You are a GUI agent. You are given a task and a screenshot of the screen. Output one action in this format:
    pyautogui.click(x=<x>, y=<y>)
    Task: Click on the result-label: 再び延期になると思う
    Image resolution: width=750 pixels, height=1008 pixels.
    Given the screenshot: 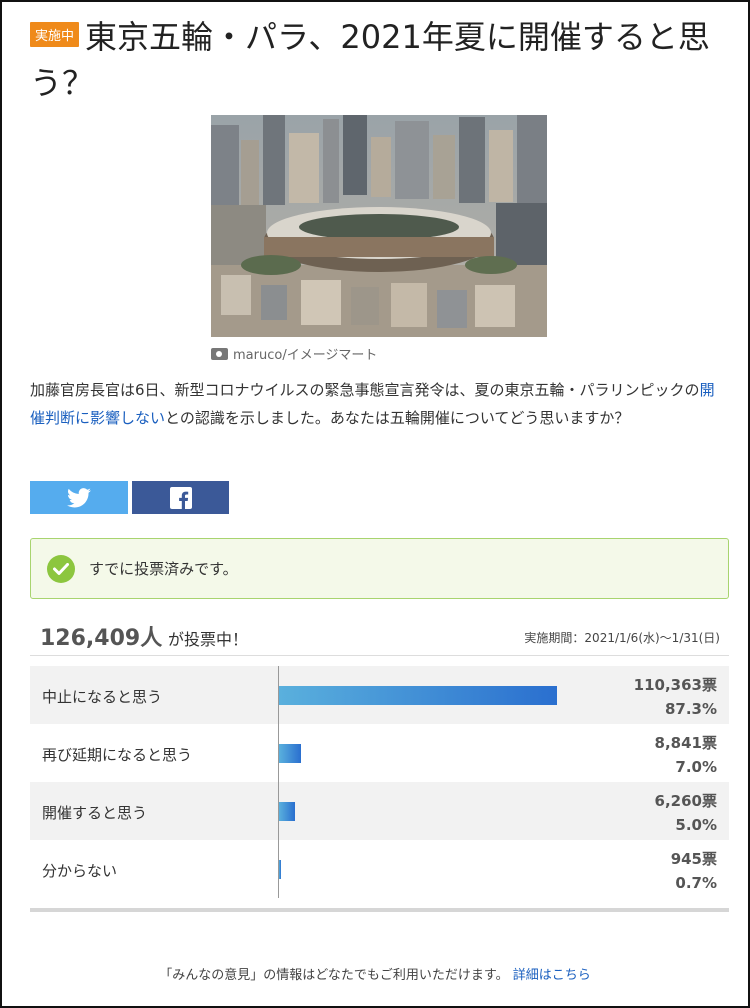 What is the action you would take?
    pyautogui.click(x=117, y=755)
    